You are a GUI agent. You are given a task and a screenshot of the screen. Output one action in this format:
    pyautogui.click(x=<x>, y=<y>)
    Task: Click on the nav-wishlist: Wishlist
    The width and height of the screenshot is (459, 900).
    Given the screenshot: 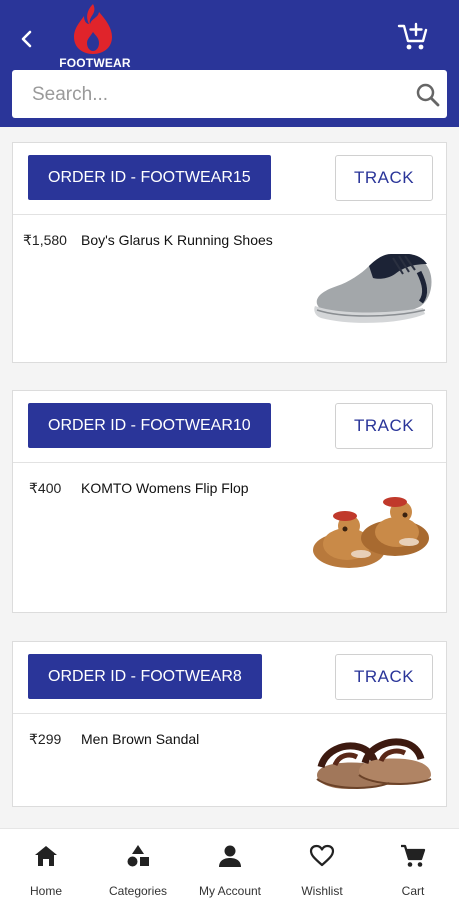 What is the action you would take?
    pyautogui.click(x=322, y=864)
    